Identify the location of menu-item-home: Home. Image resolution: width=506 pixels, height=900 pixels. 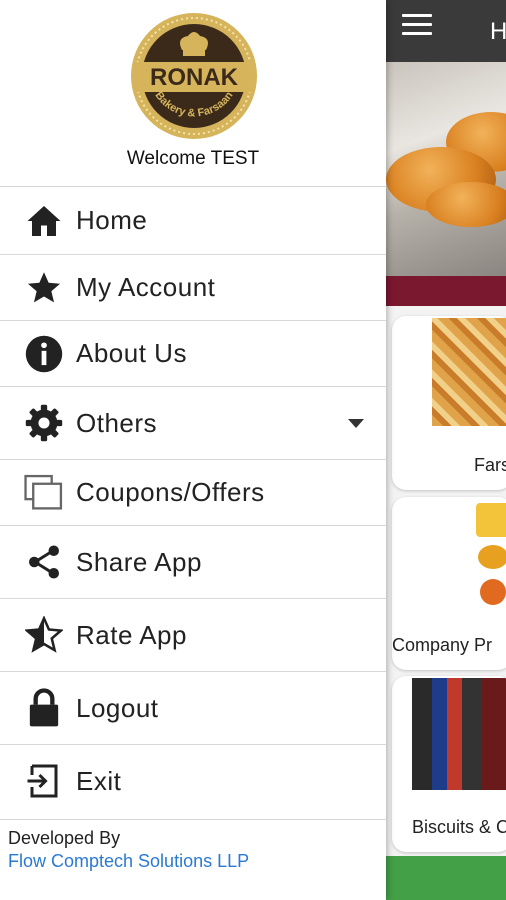
(193, 220).